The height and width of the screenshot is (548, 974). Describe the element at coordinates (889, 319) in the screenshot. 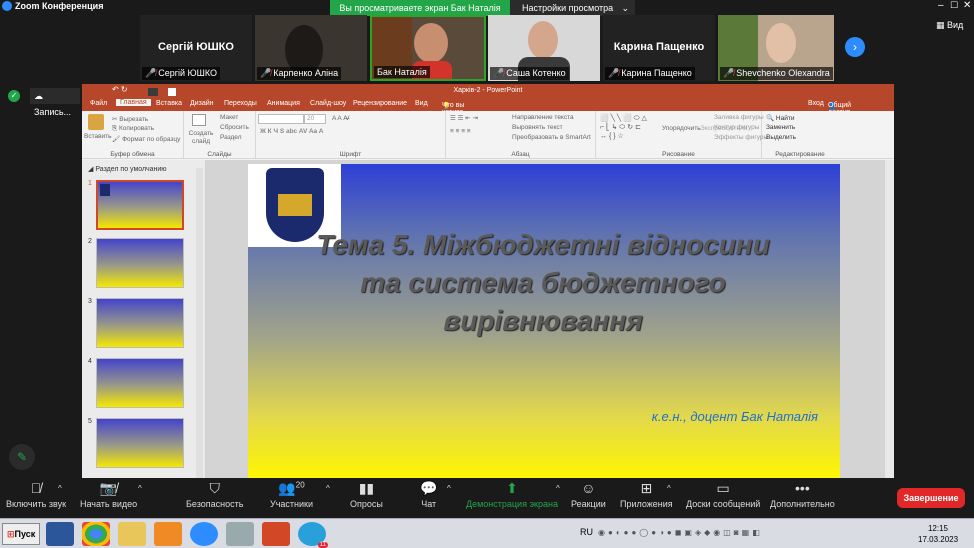

I see `slide-scrollbar` at that location.